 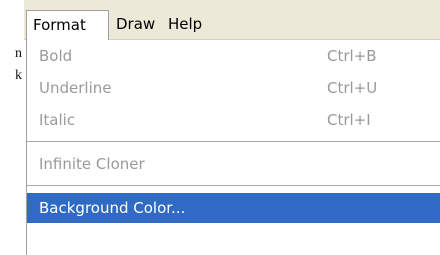 I want to click on menu-item-label: Underline, so click(x=75, y=88).